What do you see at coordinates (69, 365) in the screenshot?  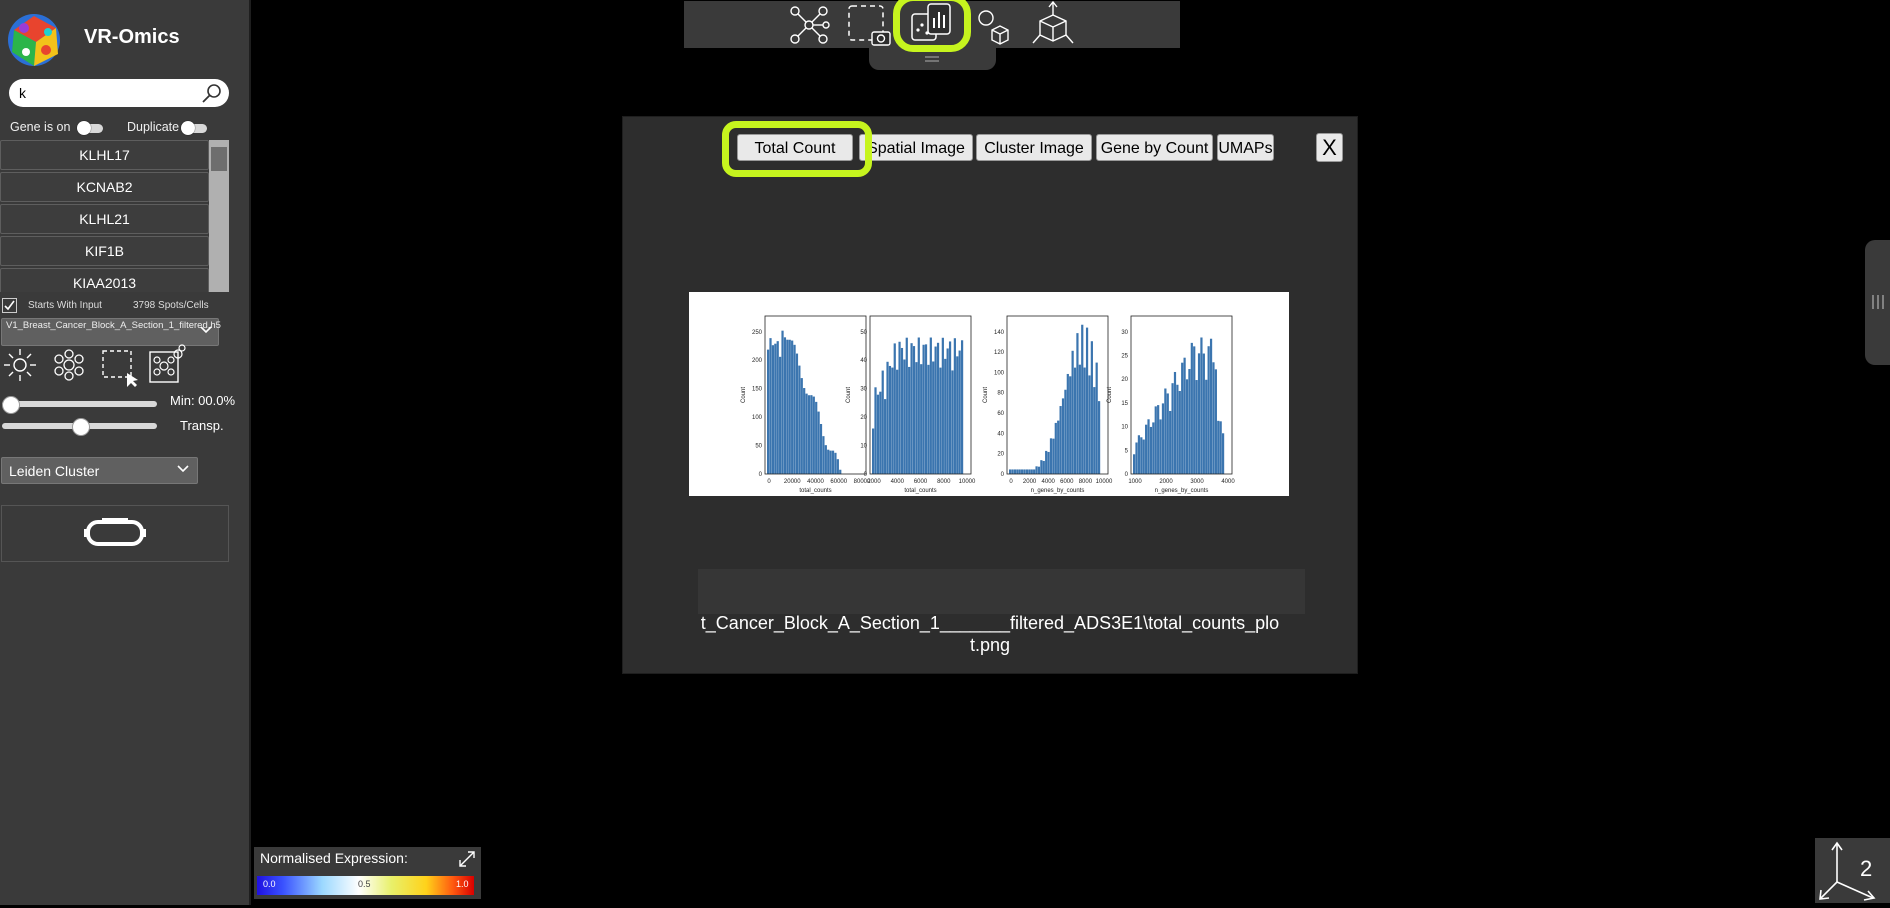 I see `hexagon-grid-icon` at bounding box center [69, 365].